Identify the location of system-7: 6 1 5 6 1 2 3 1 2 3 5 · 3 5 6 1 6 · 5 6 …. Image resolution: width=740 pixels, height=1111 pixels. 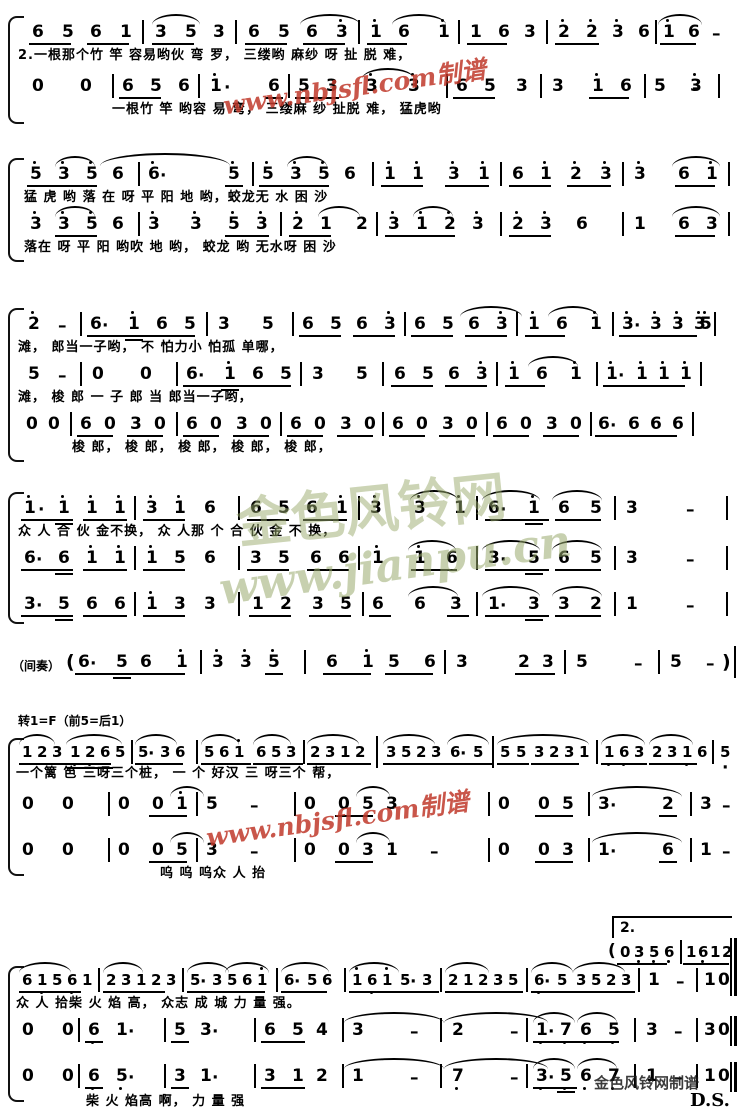
(370, 1036).